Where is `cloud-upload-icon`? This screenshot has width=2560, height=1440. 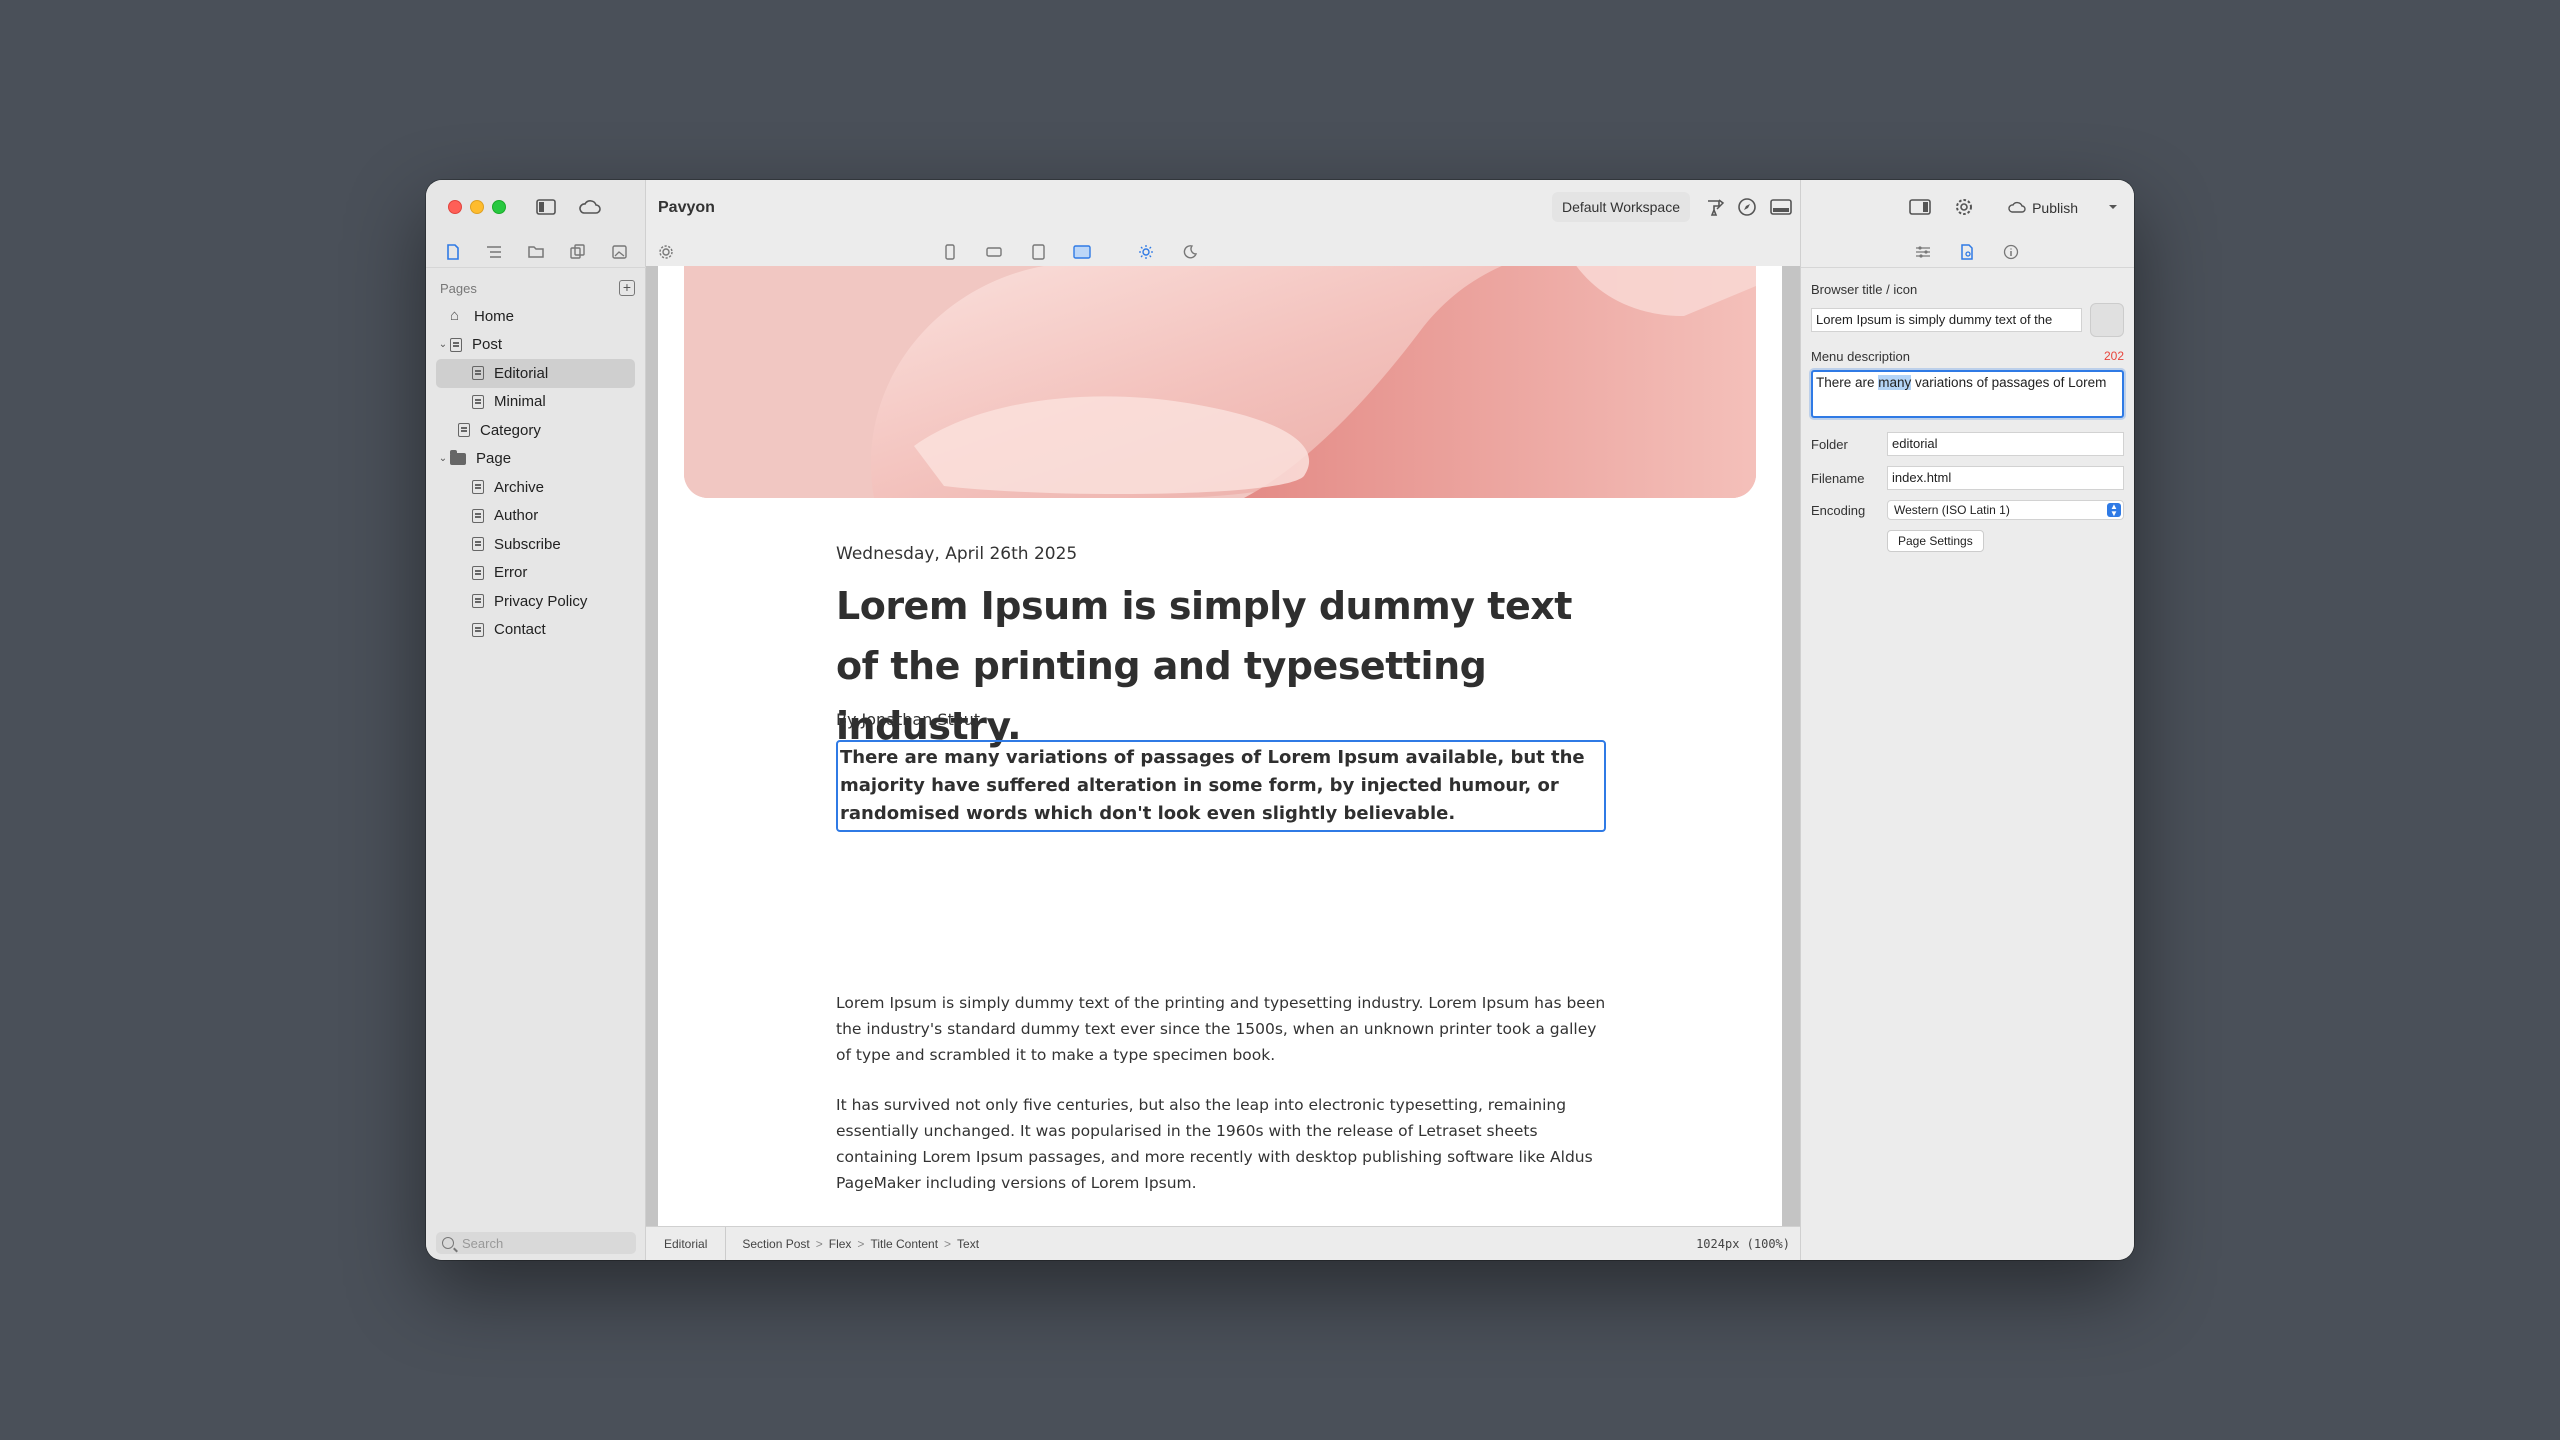
cloud-upload-icon is located at coordinates (2017, 208).